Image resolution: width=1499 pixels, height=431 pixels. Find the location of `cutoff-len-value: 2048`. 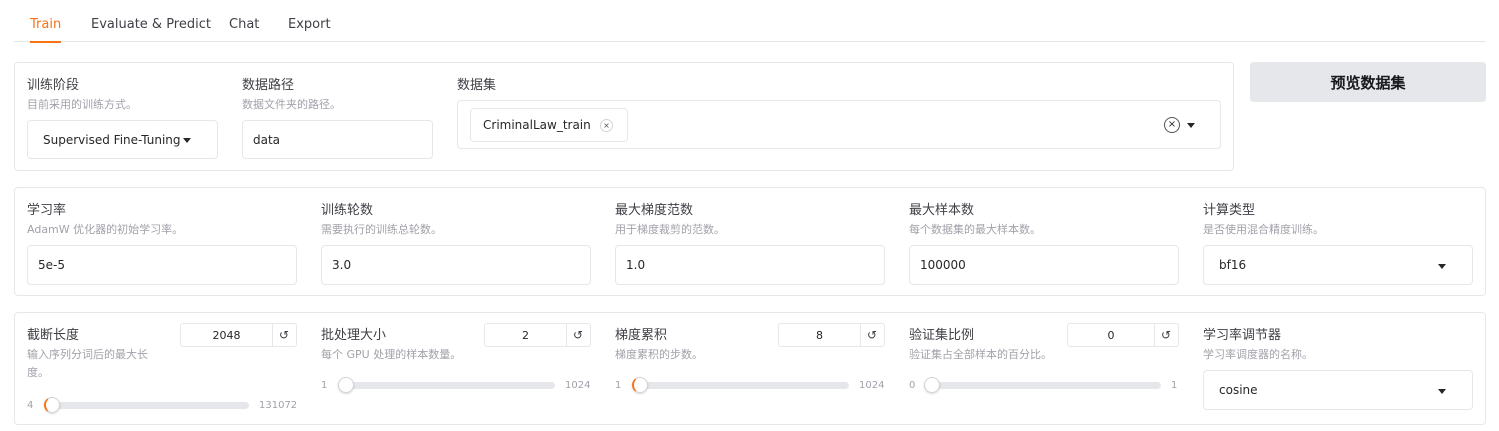

cutoff-len-value: 2048 is located at coordinates (227, 335).